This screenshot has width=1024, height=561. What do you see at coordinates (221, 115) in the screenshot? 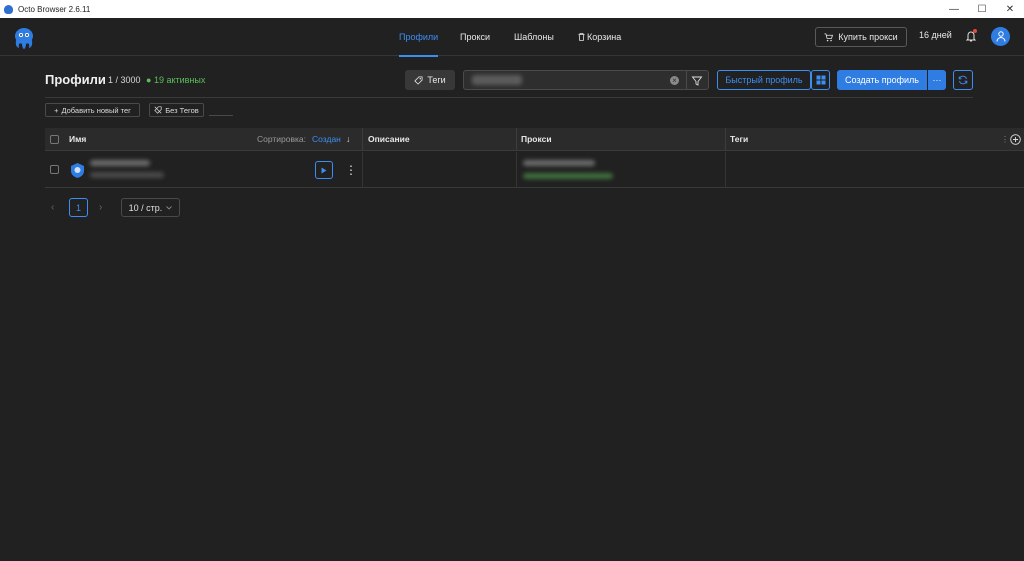
I see `tag-input-underline` at bounding box center [221, 115].